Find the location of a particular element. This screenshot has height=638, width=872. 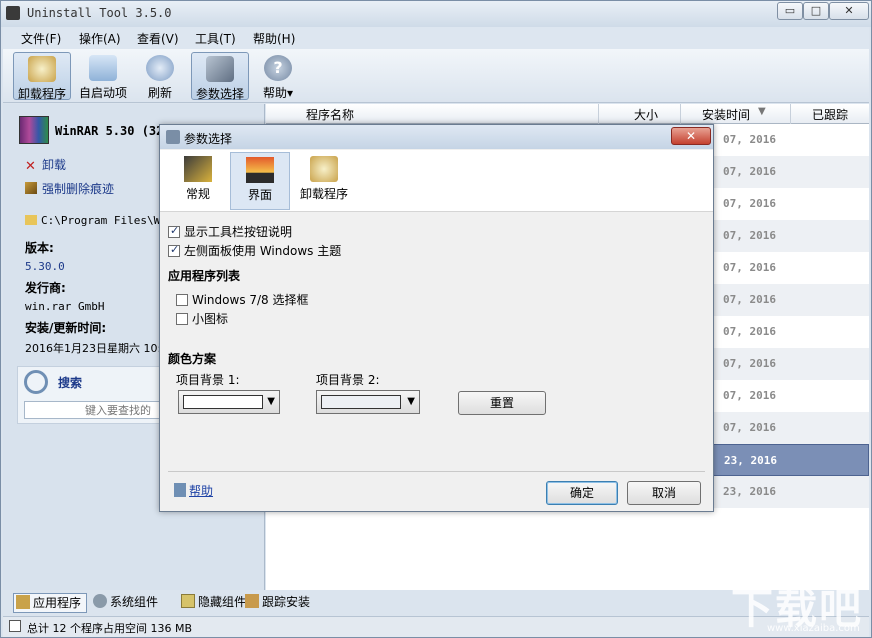

uninstall-link-label: 卸载 is located at coordinates (54, 165).